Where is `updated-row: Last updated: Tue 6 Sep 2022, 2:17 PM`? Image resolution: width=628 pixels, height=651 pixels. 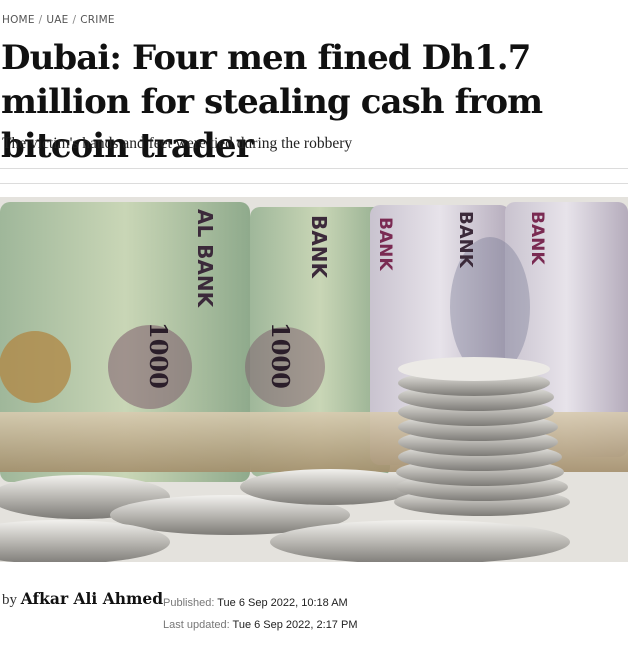 updated-row: Last updated: Tue 6 Sep 2022, 2:17 PM is located at coordinates (260, 629).